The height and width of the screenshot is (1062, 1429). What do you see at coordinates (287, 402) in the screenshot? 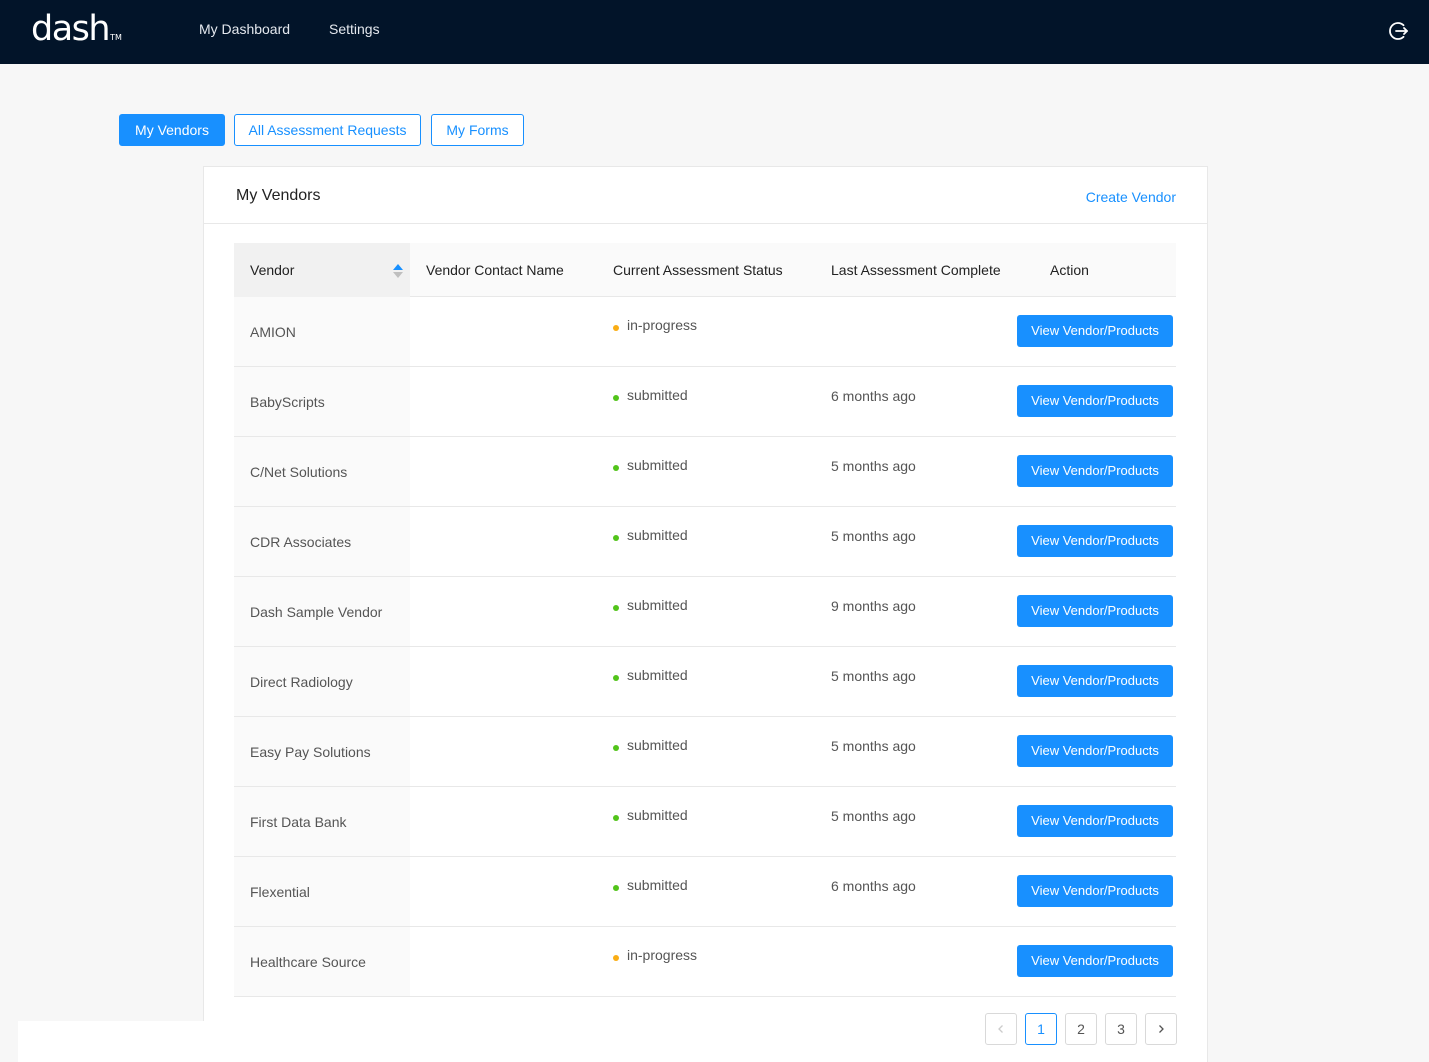
I see `vendor-name: BabyScripts` at bounding box center [287, 402].